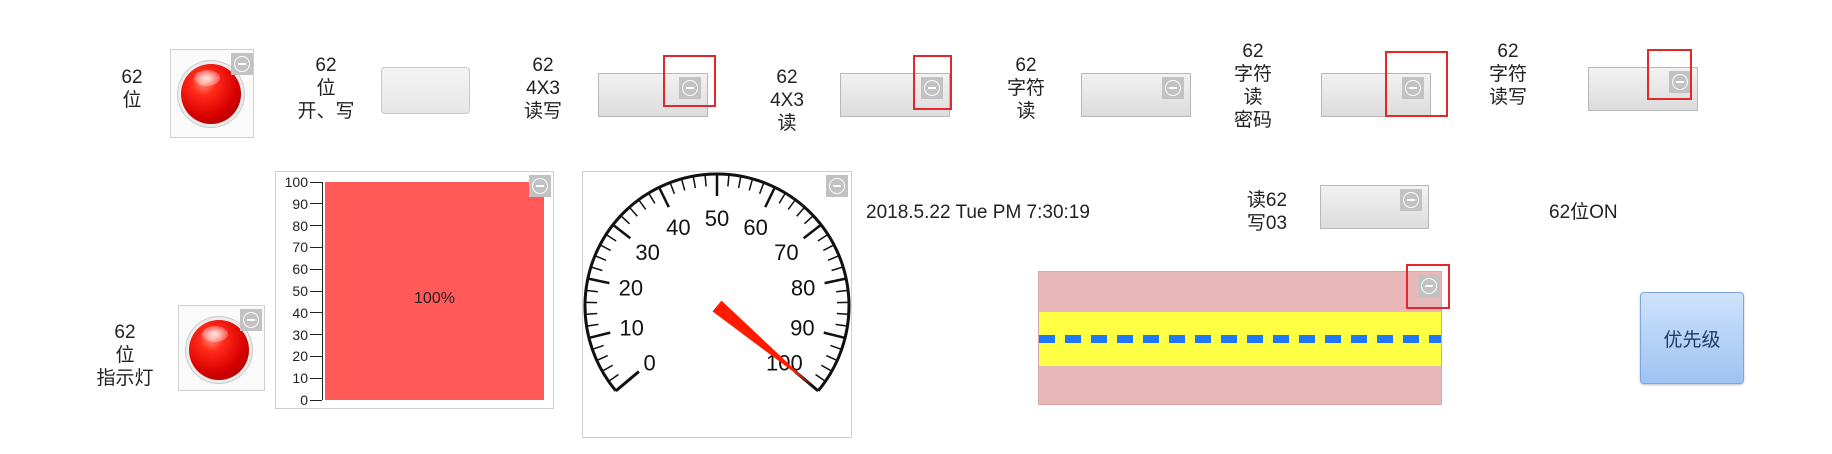 This screenshot has width=1832, height=454. What do you see at coordinates (631, 327) in the screenshot?
I see `dial-tick-label: 10` at bounding box center [631, 327].